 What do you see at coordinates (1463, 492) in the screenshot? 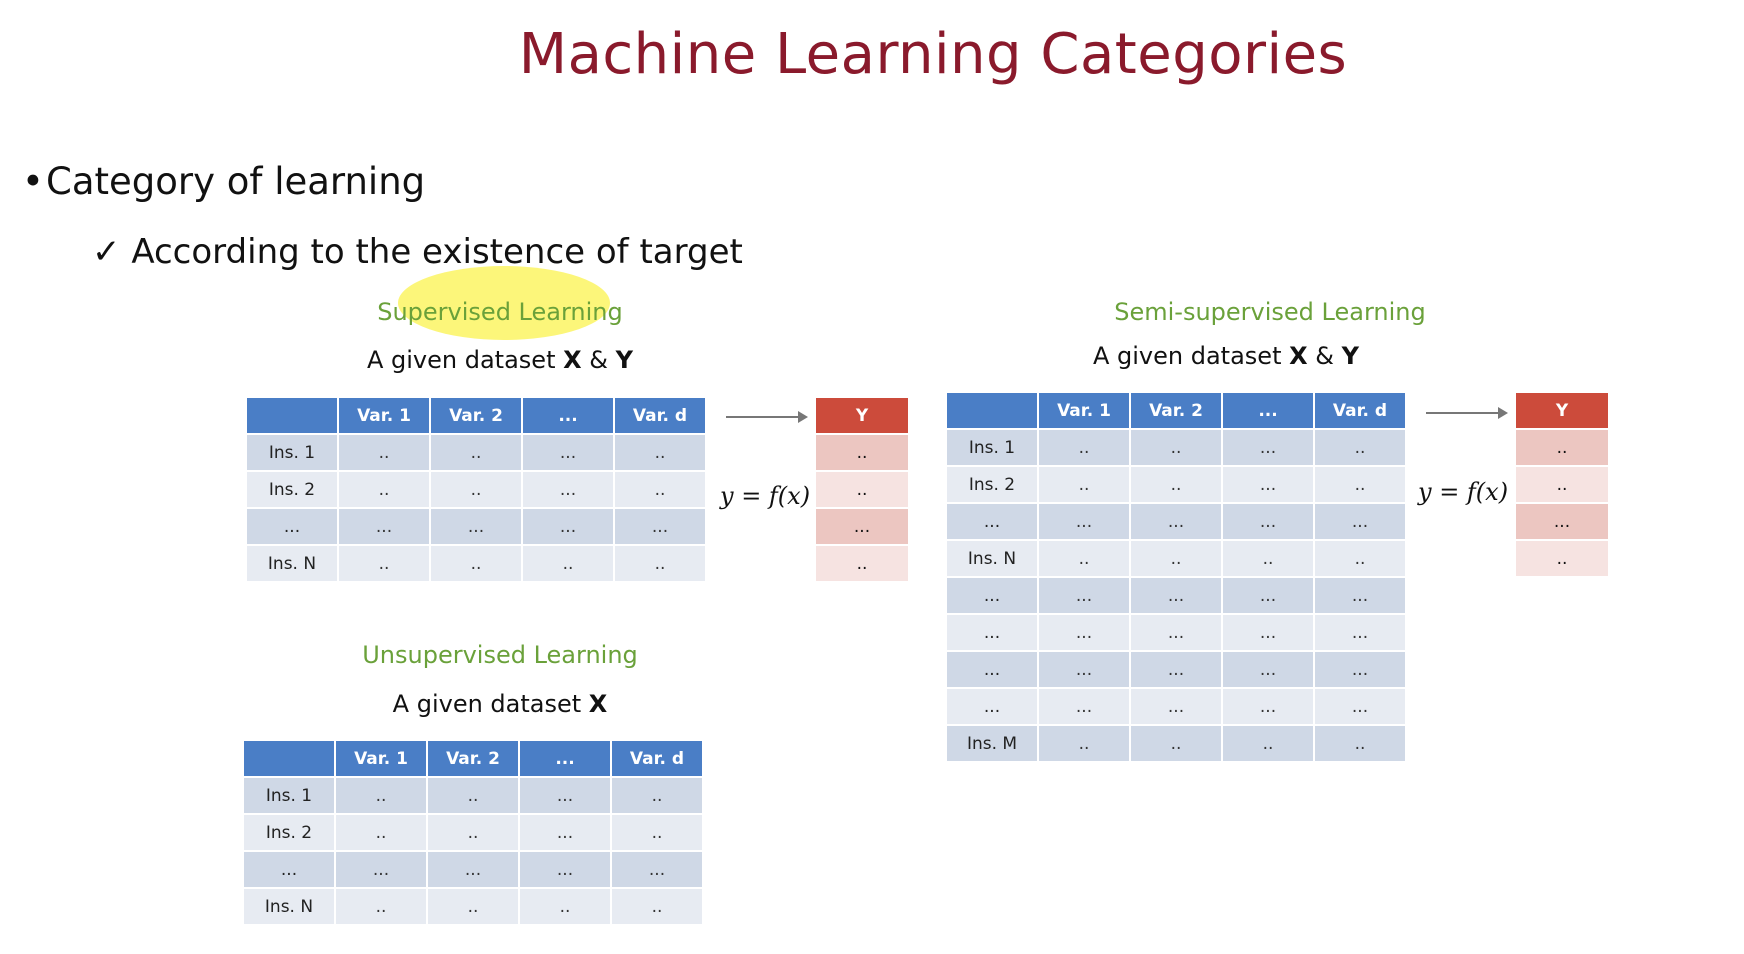
I see `semi-supervised-formula: y = f(x)` at bounding box center [1463, 492].